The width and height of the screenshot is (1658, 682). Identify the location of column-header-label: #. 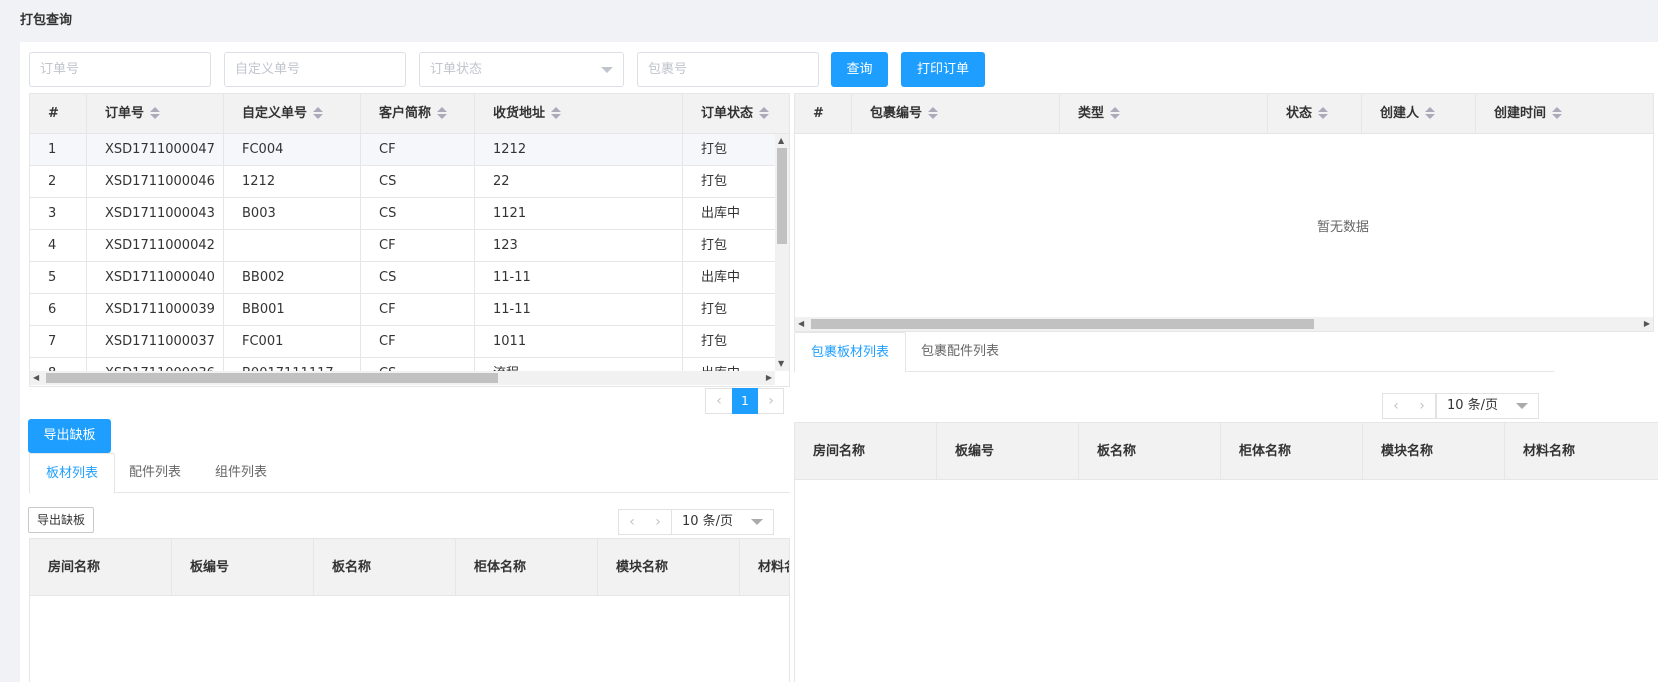
(818, 113).